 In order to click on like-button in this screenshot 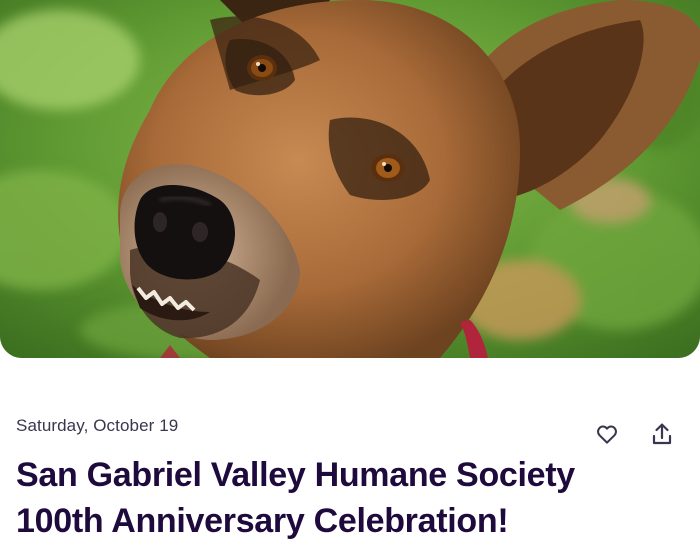, I will do `click(607, 435)`.